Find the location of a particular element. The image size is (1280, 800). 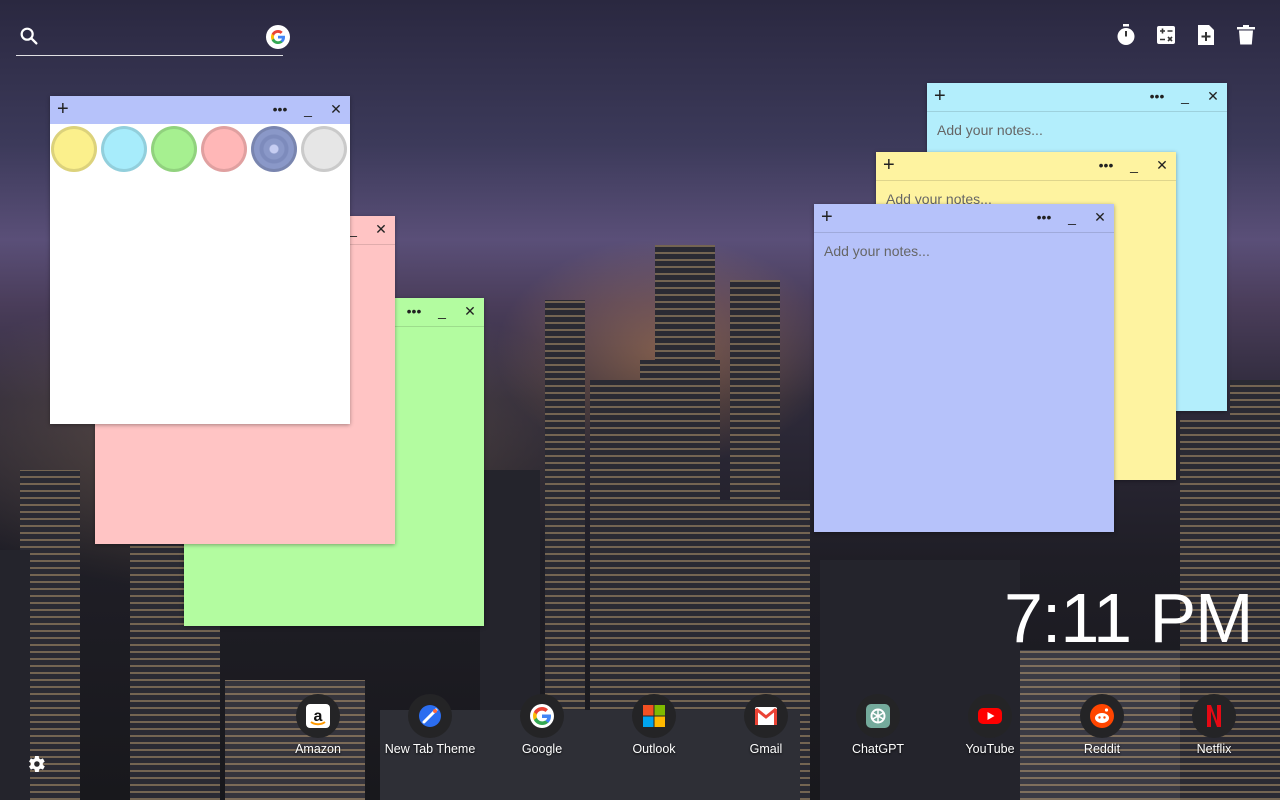

shortcut-youtube: YouTube is located at coordinates (990, 725).